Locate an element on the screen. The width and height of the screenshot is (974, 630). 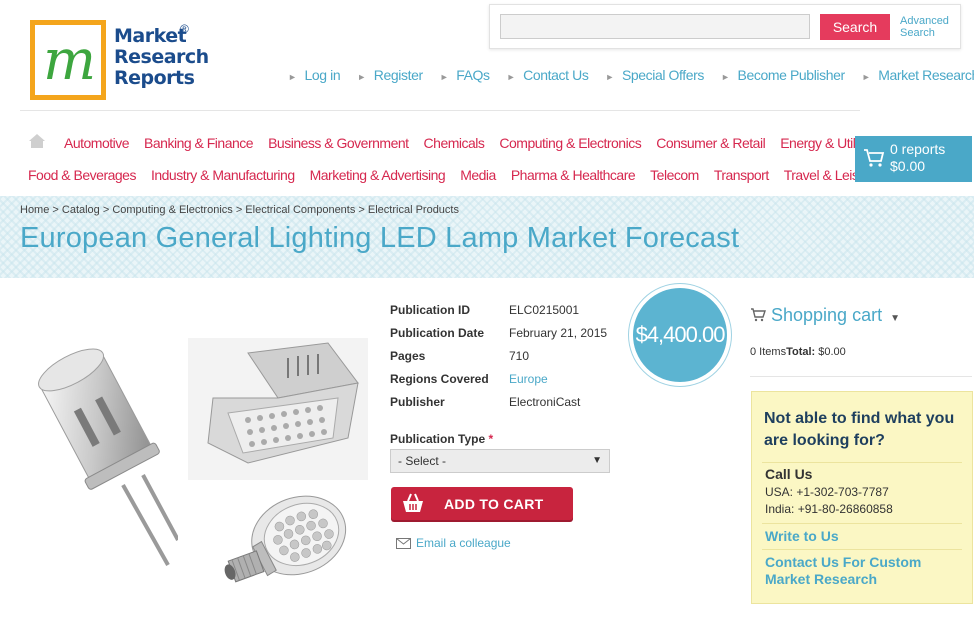
shopping-cart-header: Shopping cart ▼ is located at coordinates (825, 315).